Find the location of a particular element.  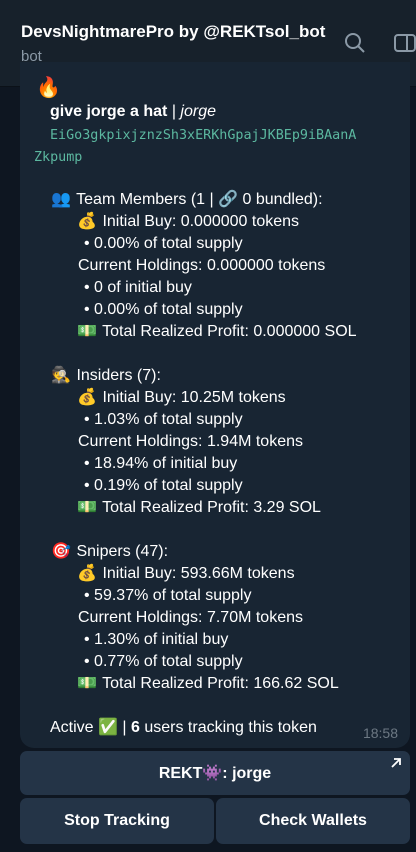

insiders-initial-buy-text: Initial Buy: 10.25M tokens is located at coordinates (194, 397).